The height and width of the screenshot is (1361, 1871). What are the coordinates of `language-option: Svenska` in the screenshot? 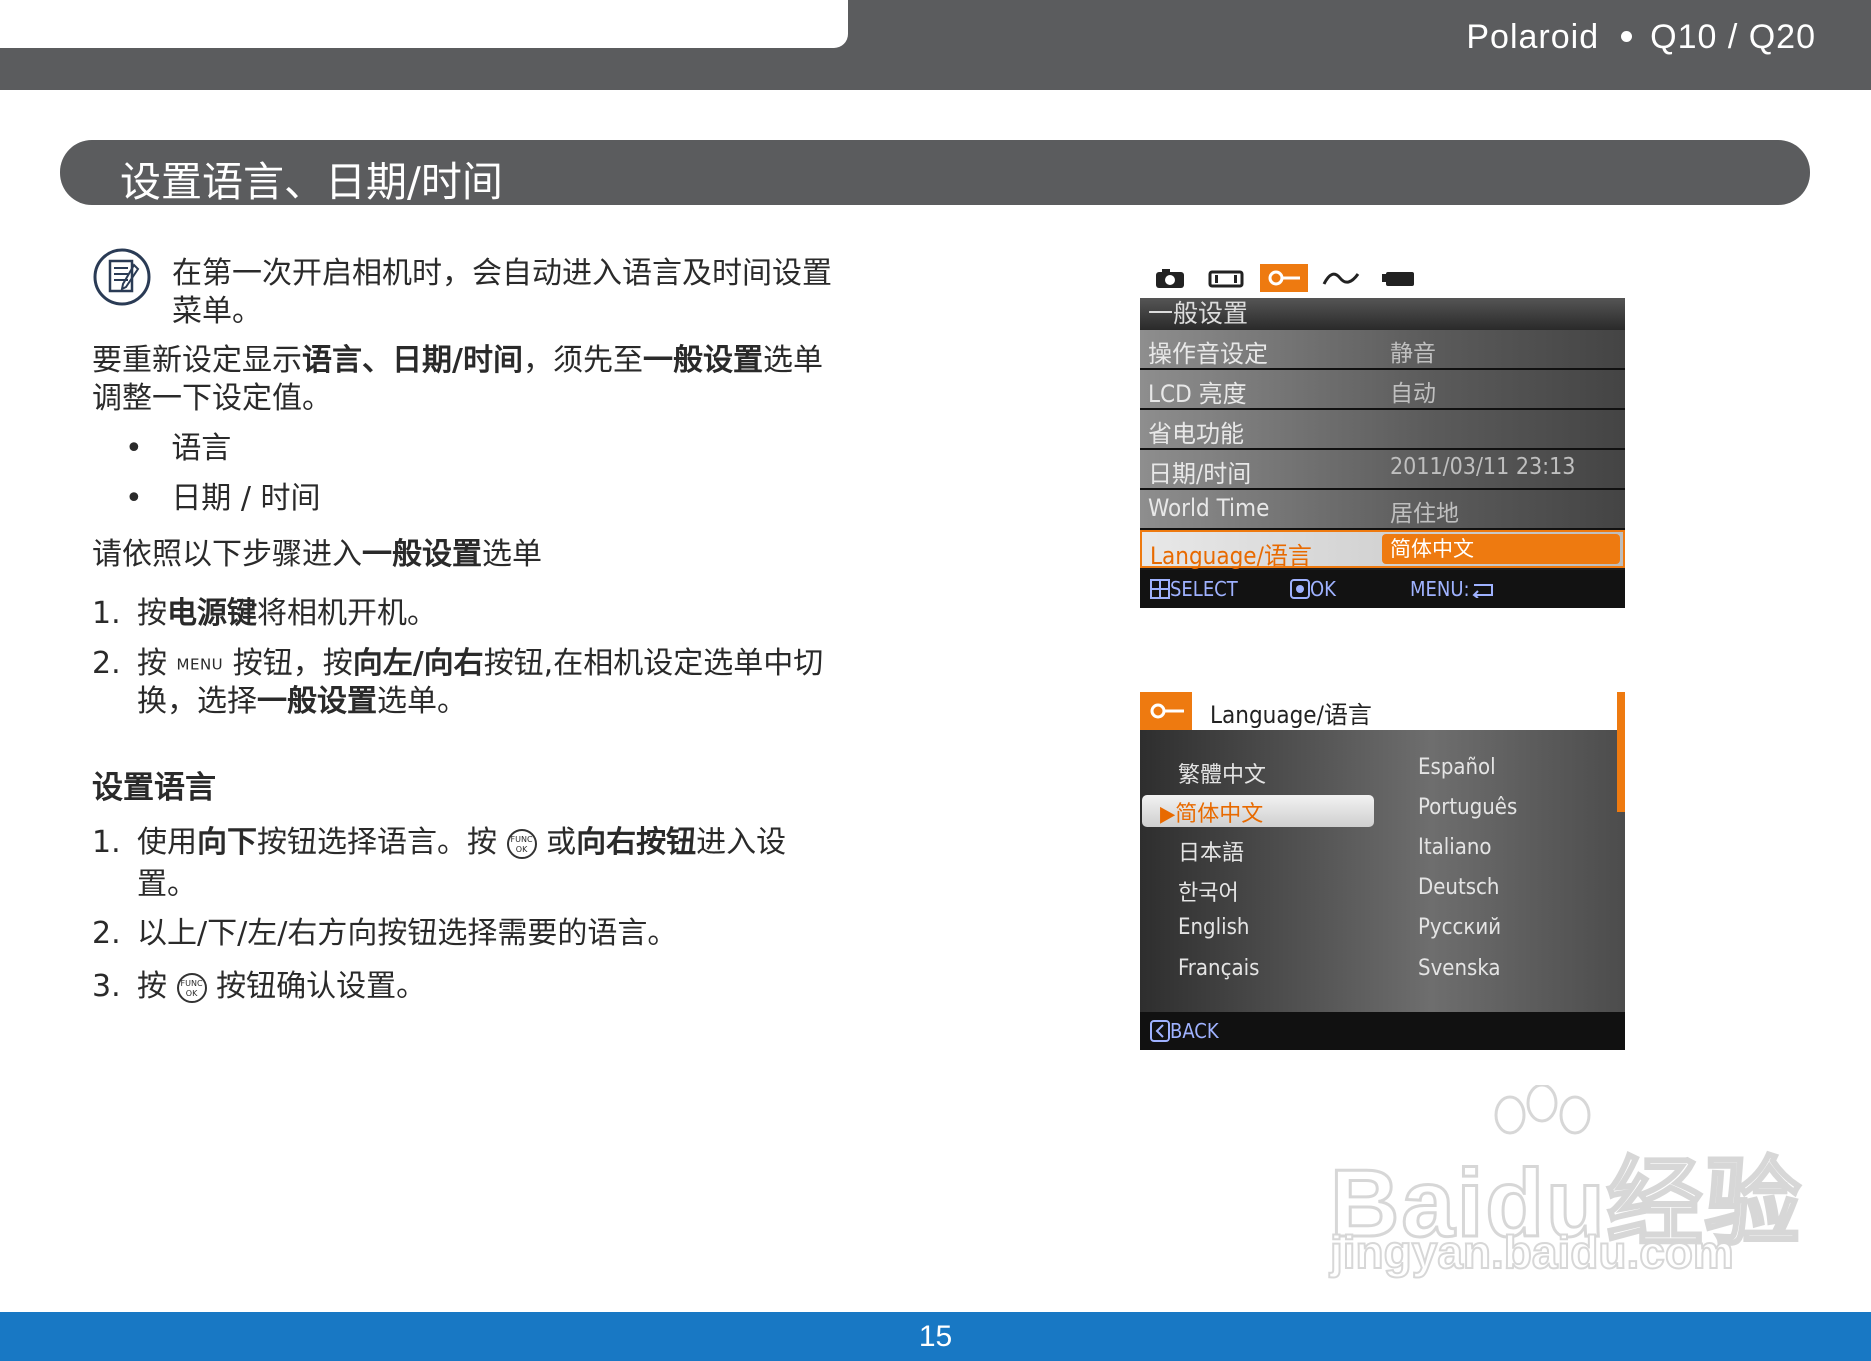 It's located at (1459, 968).